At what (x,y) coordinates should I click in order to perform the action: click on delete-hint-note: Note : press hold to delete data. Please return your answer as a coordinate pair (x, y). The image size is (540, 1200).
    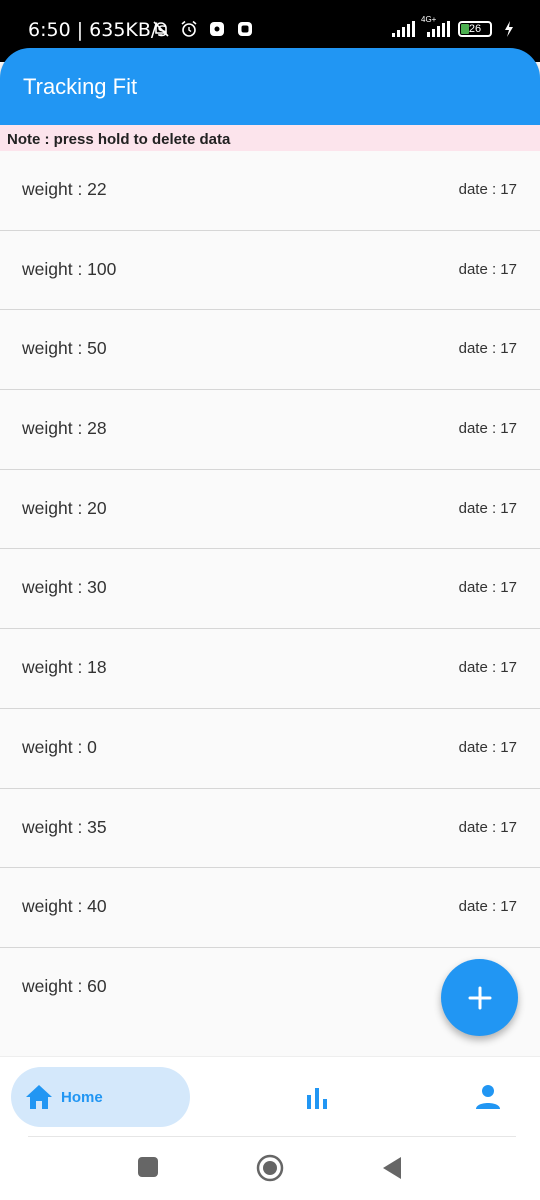
    Looking at the image, I should click on (270, 138).